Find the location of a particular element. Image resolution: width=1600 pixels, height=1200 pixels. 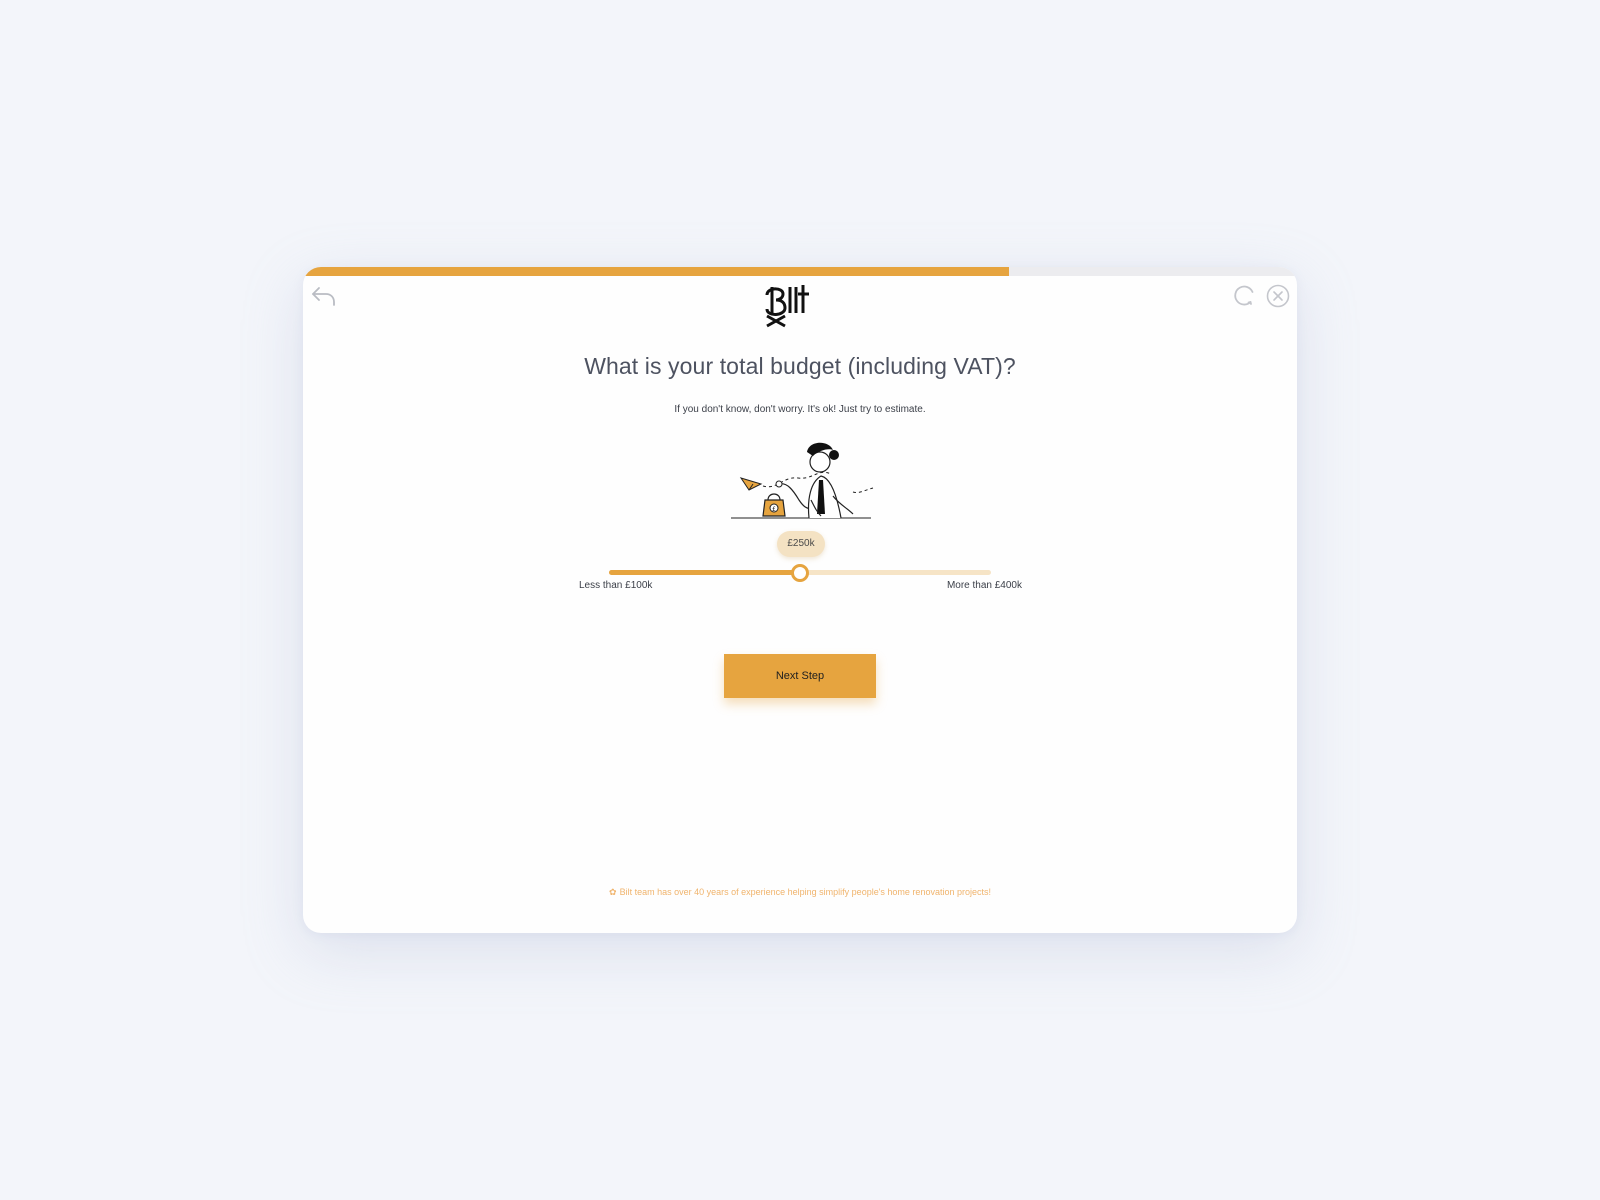

bilt-logo-icon is located at coordinates (787, 306).